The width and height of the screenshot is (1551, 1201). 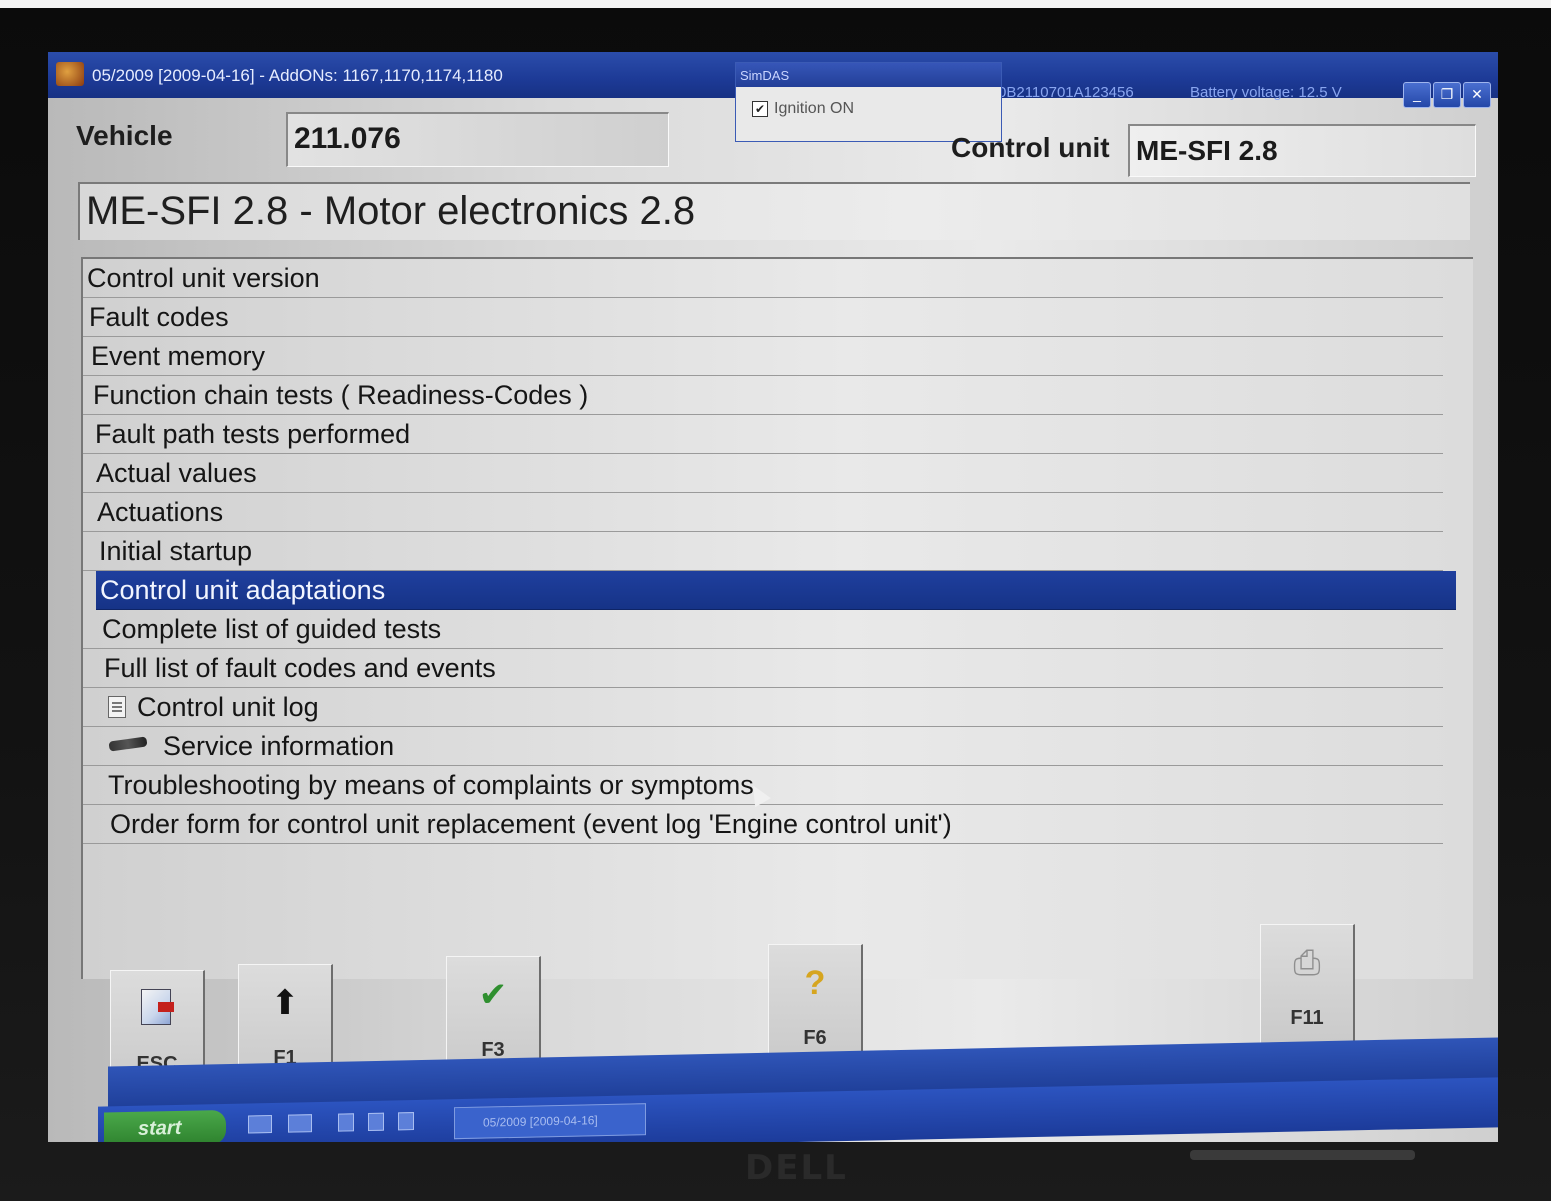 What do you see at coordinates (228, 707) in the screenshot?
I see `menu-item-label: Control unit log` at bounding box center [228, 707].